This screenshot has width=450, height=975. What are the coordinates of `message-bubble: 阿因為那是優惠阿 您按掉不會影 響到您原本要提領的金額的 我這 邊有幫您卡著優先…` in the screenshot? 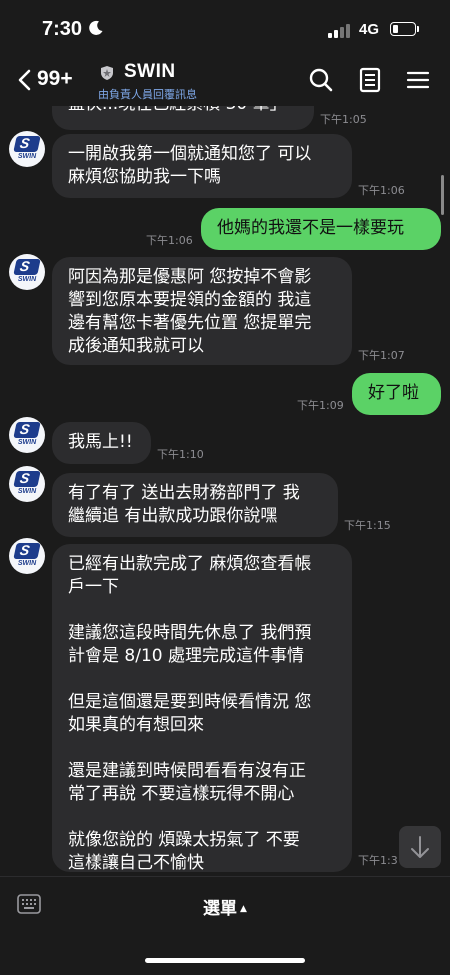 It's located at (202, 311).